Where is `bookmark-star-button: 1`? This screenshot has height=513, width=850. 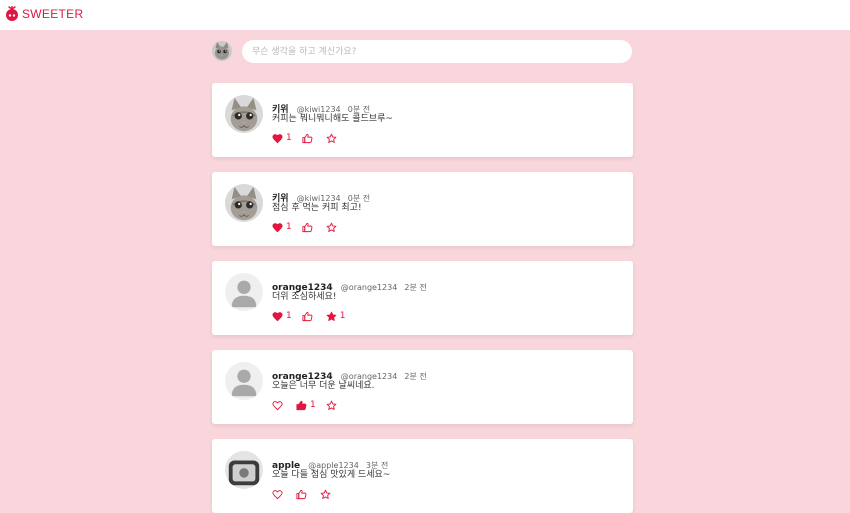 bookmark-star-button: 1 is located at coordinates (336, 316).